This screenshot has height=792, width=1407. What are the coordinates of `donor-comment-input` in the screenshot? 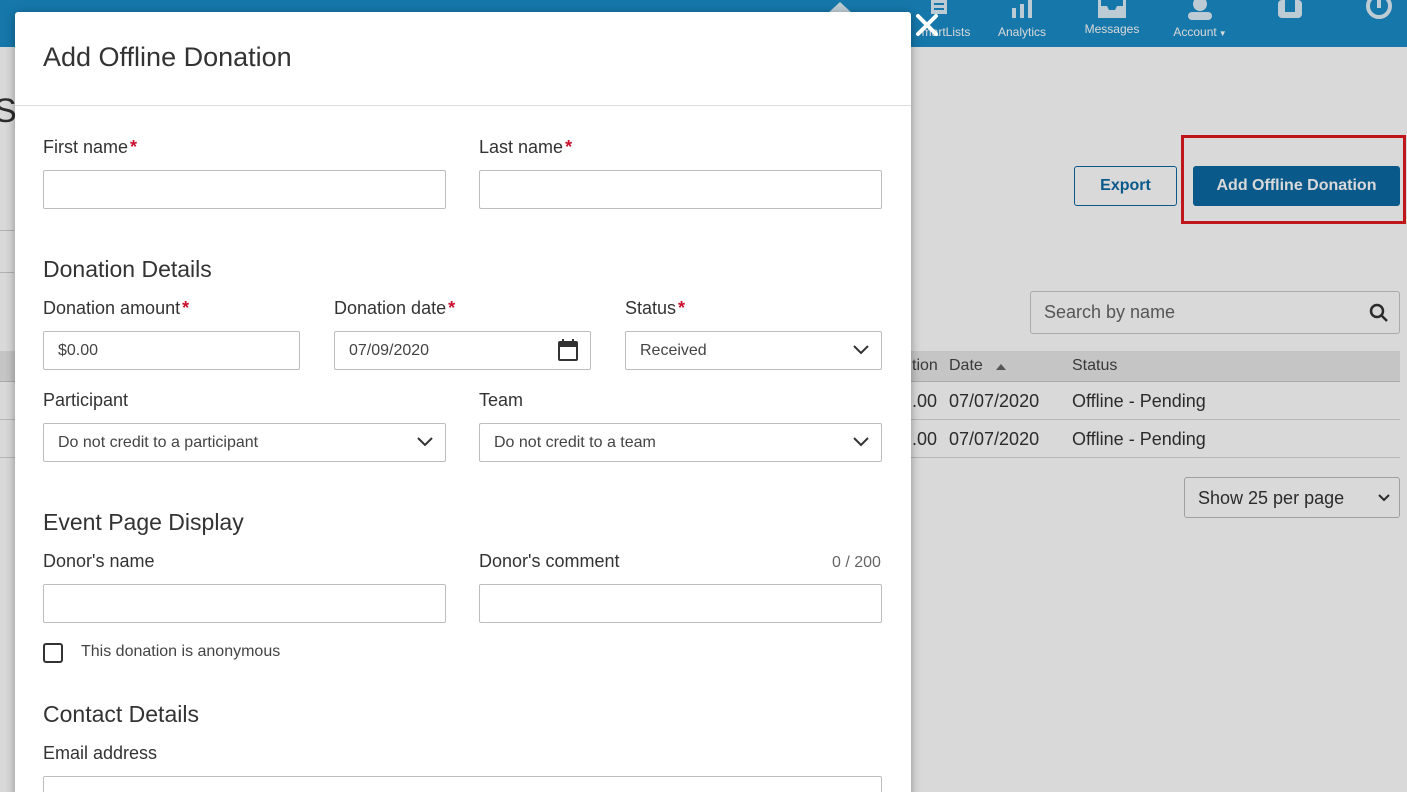 It's located at (680, 603).